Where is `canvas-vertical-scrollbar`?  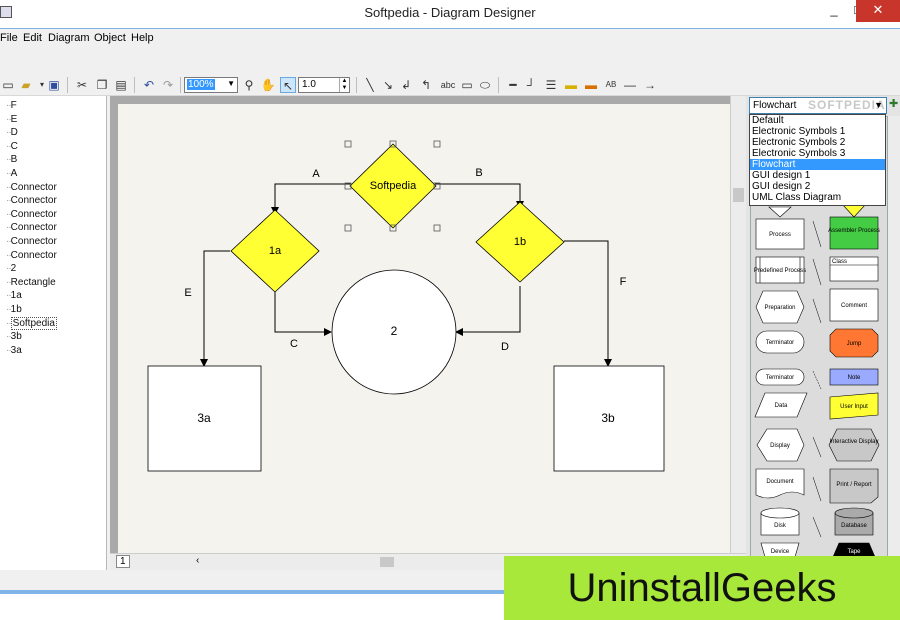
canvas-vertical-scrollbar is located at coordinates (738, 324).